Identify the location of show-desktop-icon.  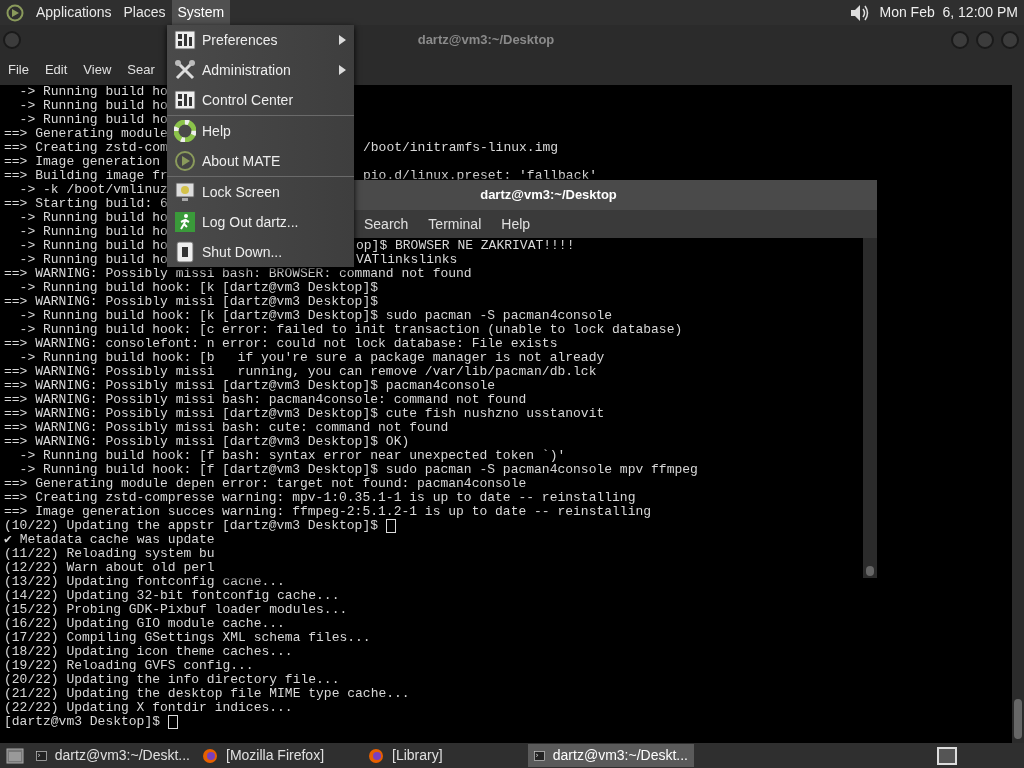
(15, 755).